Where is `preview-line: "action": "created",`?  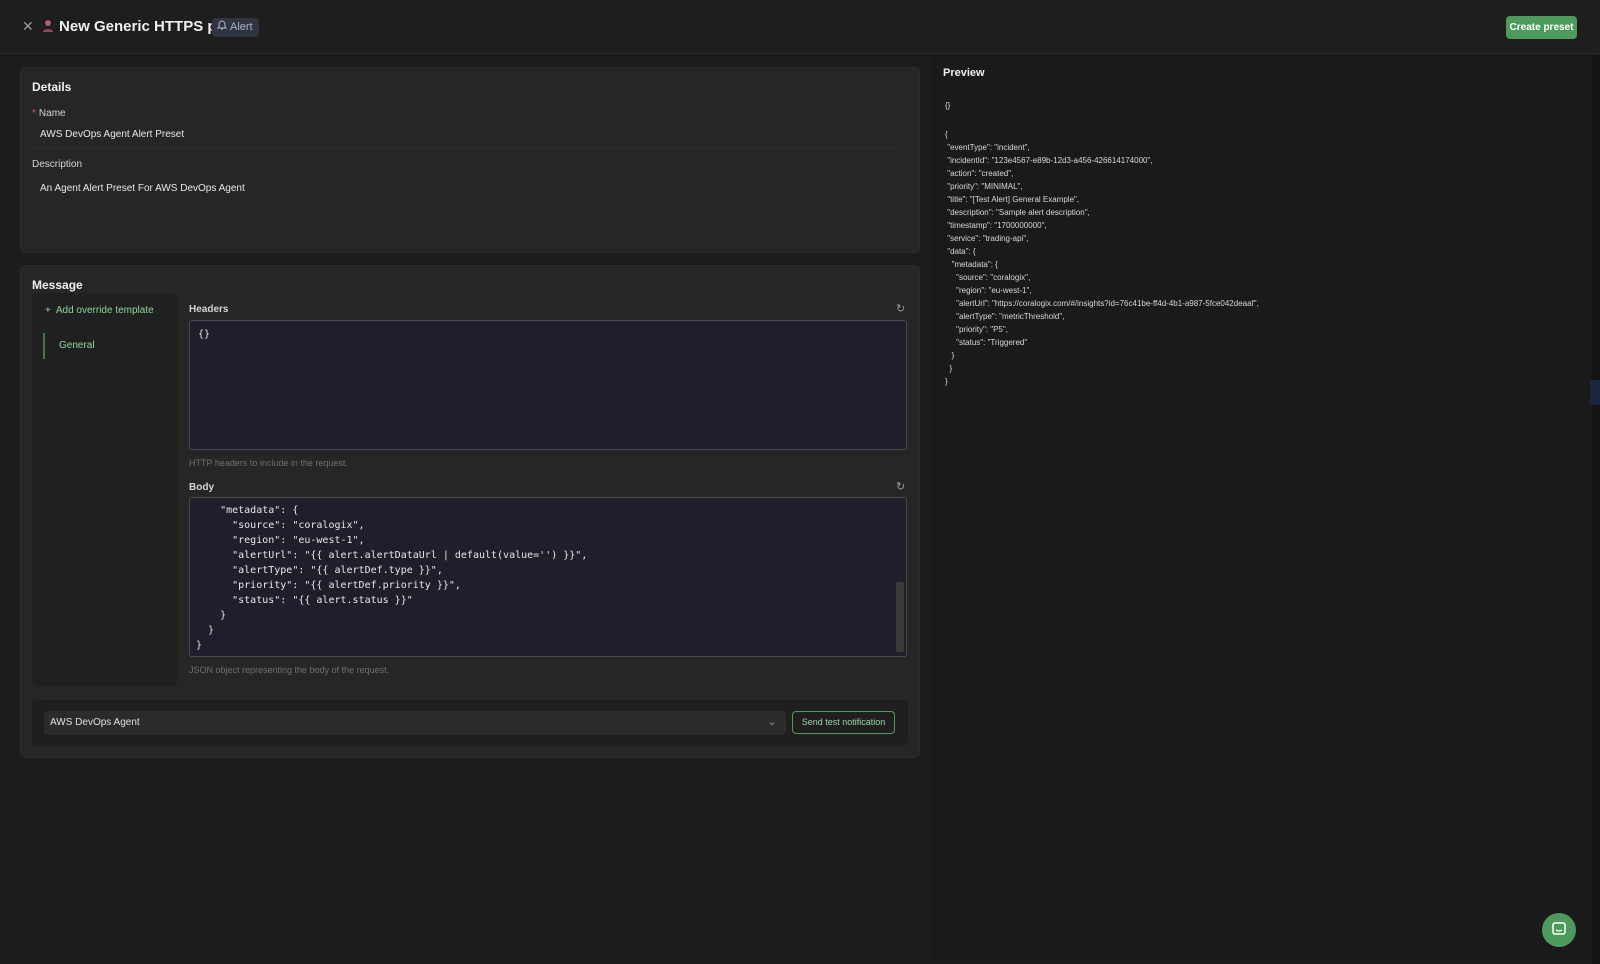 preview-line: "action": "created", is located at coordinates (979, 173).